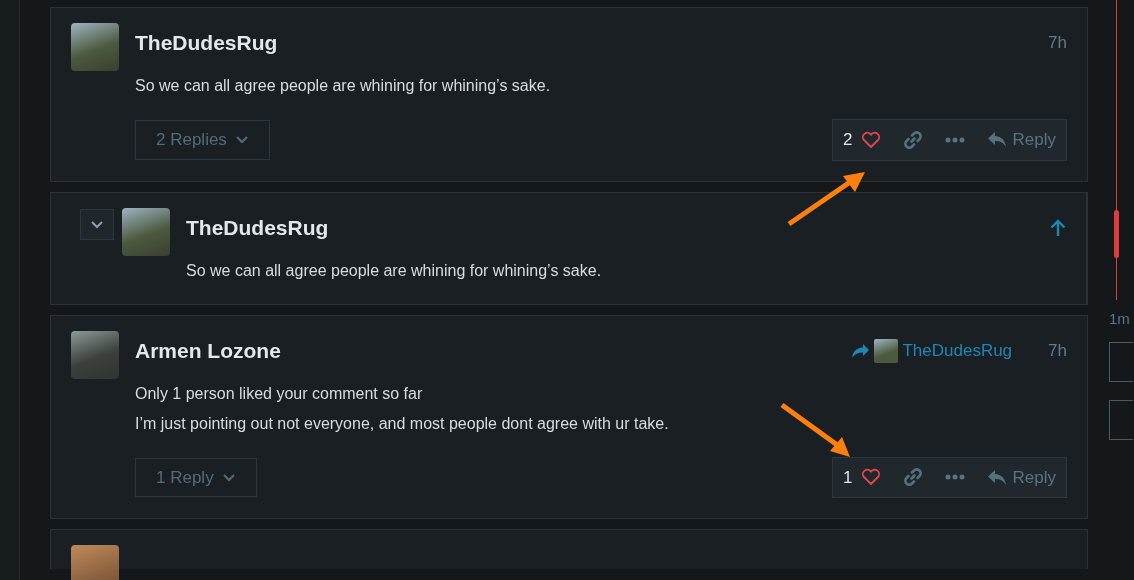  I want to click on up-arrow-icon, so click(1058, 227).